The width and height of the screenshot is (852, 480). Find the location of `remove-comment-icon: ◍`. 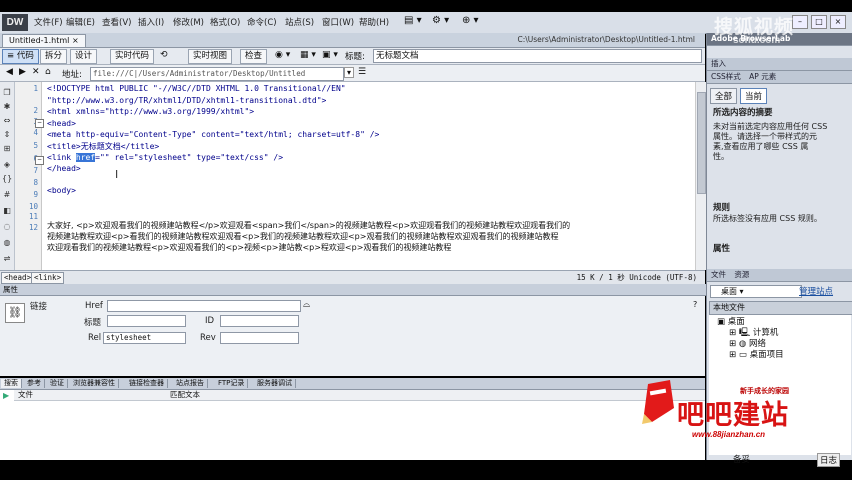

remove-comment-icon: ◍ is located at coordinates (7, 243).